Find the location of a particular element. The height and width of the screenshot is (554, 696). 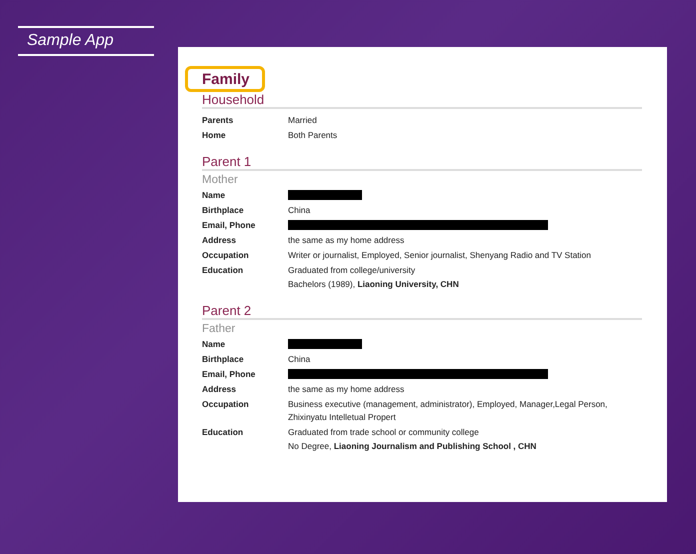

field-label: Parents is located at coordinates (218, 120).